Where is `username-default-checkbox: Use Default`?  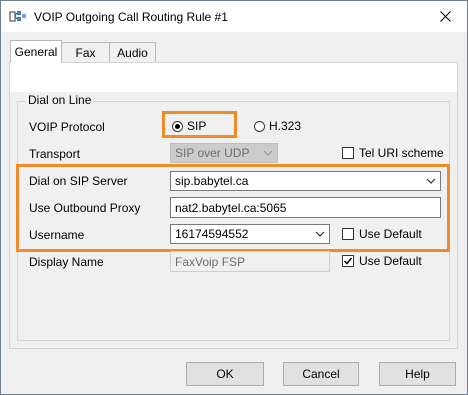 username-default-checkbox: Use Default is located at coordinates (382, 234).